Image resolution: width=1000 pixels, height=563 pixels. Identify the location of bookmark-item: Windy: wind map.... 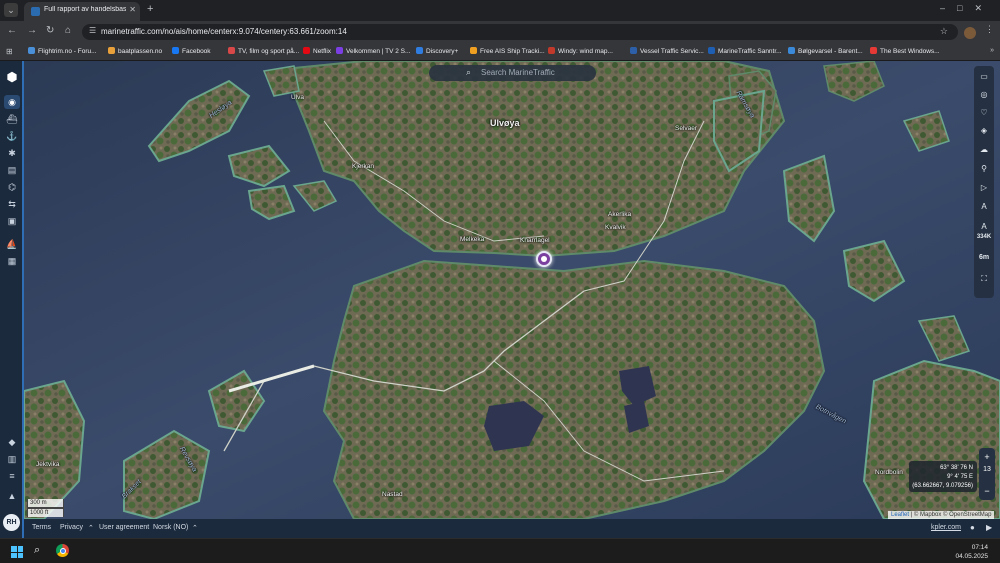
(580, 51).